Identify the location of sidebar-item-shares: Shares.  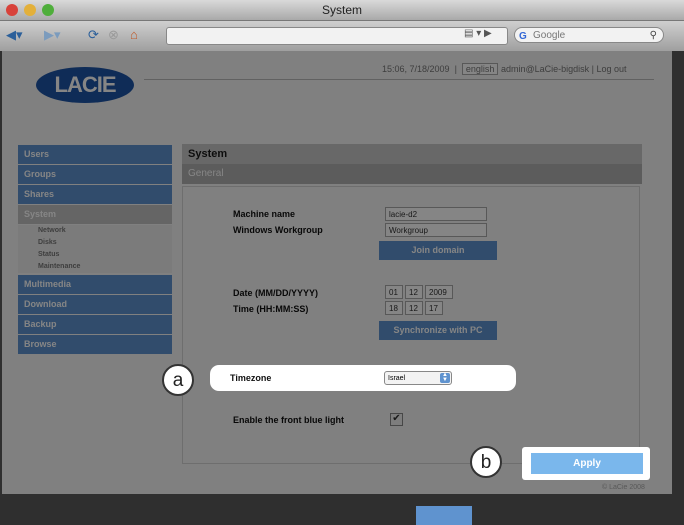
(95, 194).